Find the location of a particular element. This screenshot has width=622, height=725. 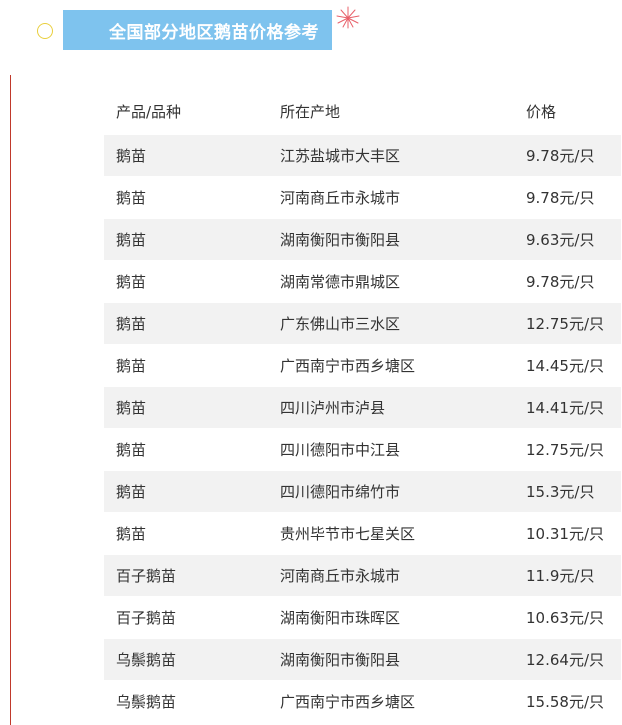

table-row: 乌鬃鹅苗 广西南宁市西乡塘区 15.58元/只 is located at coordinates (362, 701).